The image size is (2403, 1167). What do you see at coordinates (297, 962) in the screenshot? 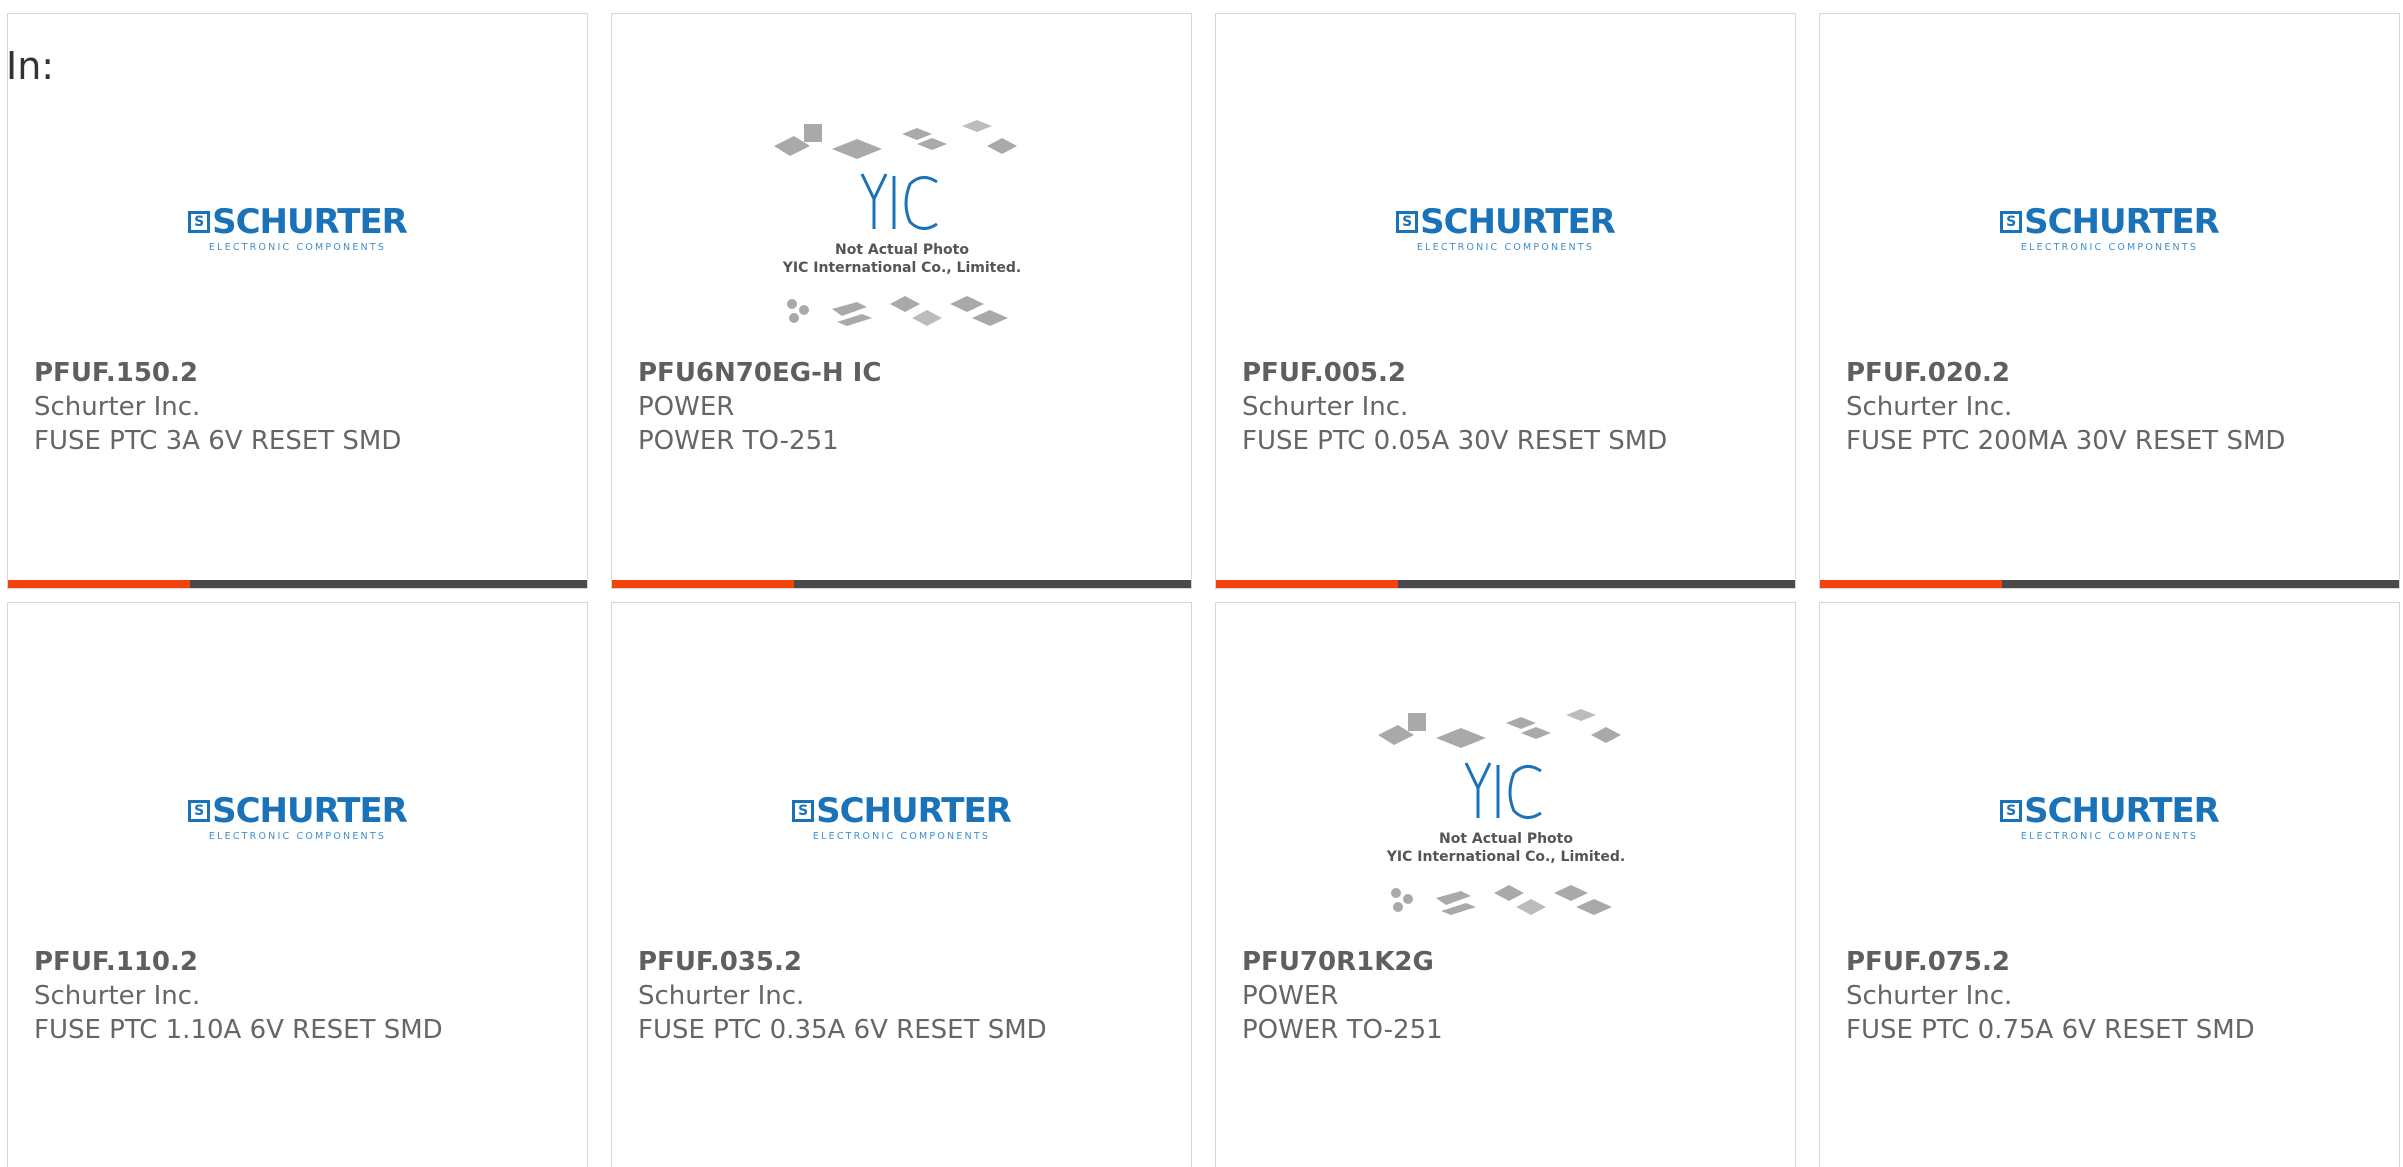
I see `part-number-link: PFUF.110.2` at bounding box center [297, 962].